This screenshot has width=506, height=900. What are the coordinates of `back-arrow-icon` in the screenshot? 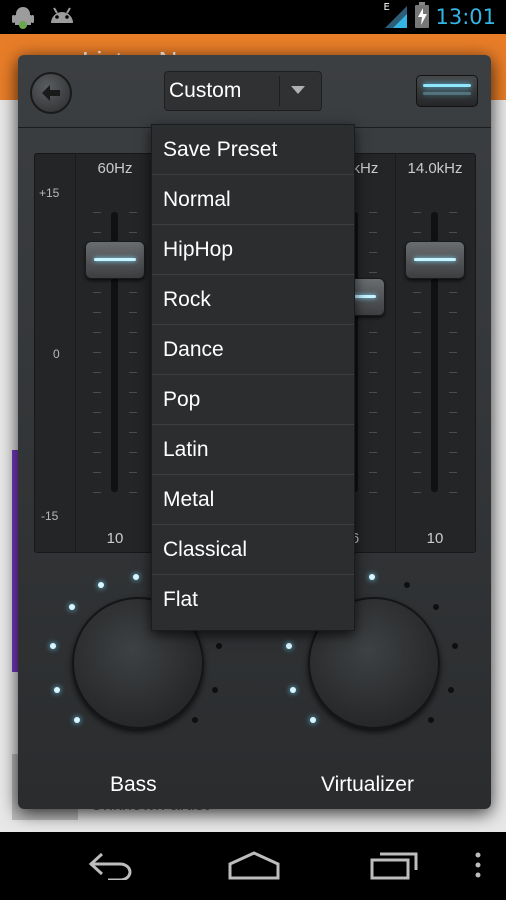 It's located at (51, 93).